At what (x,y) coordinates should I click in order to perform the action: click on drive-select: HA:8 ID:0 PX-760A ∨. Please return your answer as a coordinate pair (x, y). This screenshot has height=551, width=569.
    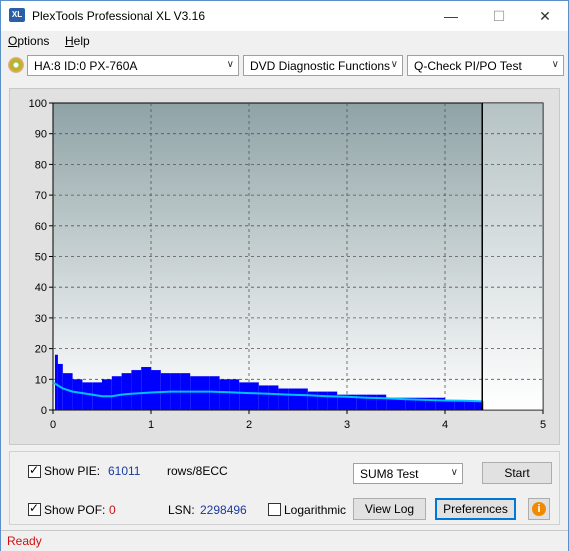
    Looking at the image, I should click on (133, 65).